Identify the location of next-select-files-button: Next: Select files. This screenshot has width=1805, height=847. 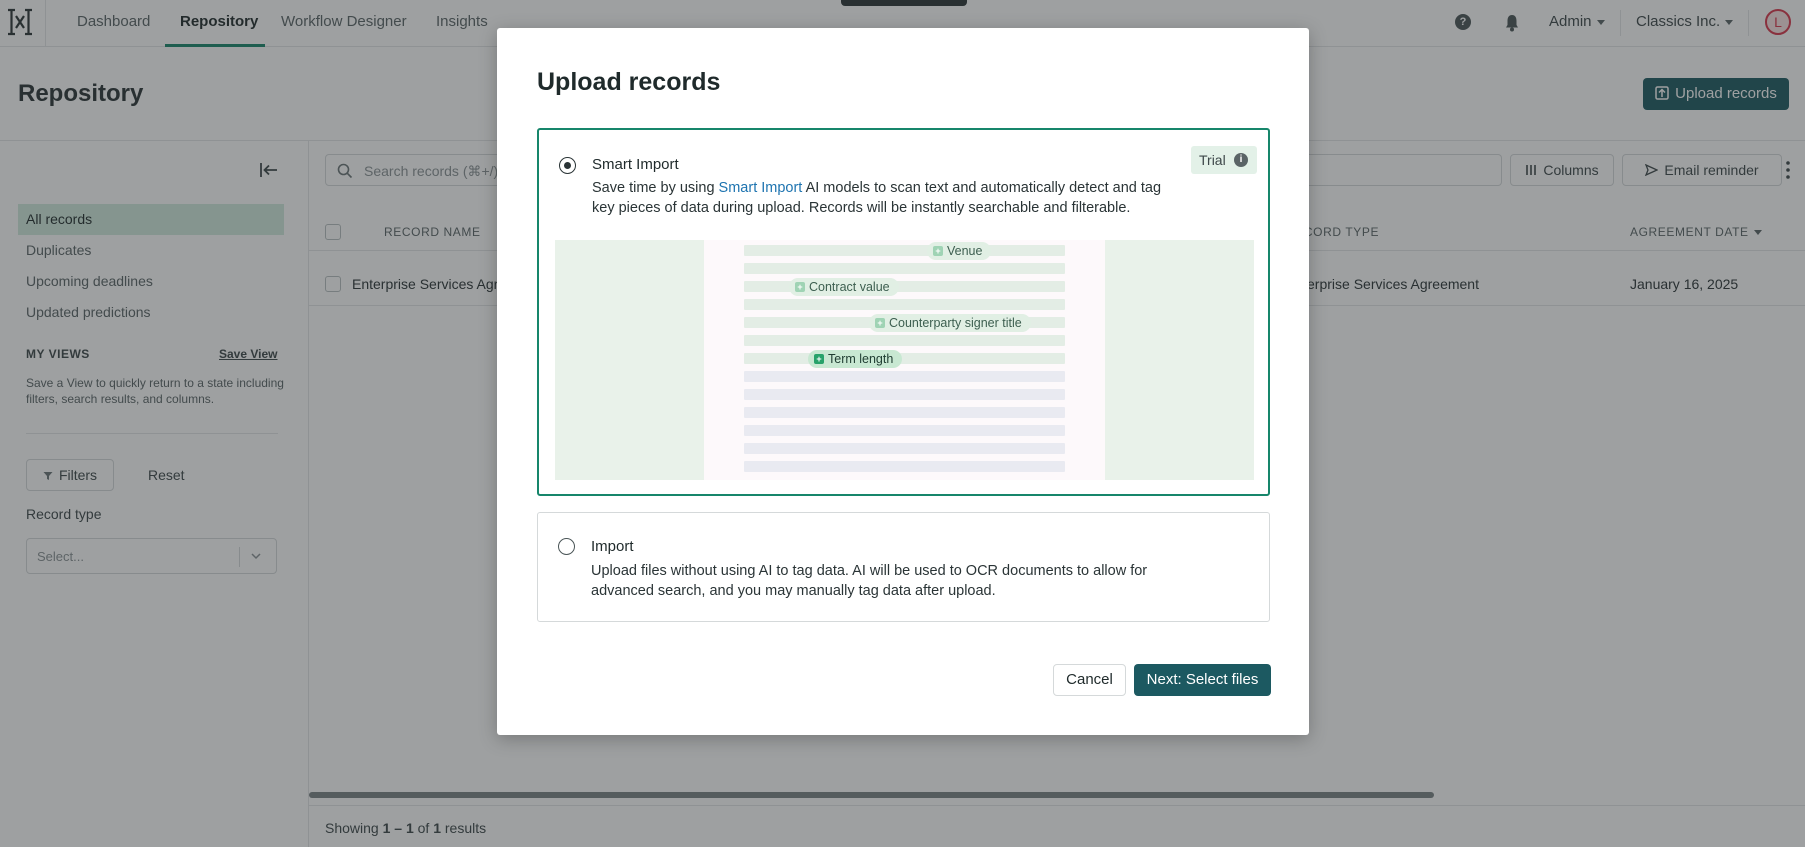
(1202, 680).